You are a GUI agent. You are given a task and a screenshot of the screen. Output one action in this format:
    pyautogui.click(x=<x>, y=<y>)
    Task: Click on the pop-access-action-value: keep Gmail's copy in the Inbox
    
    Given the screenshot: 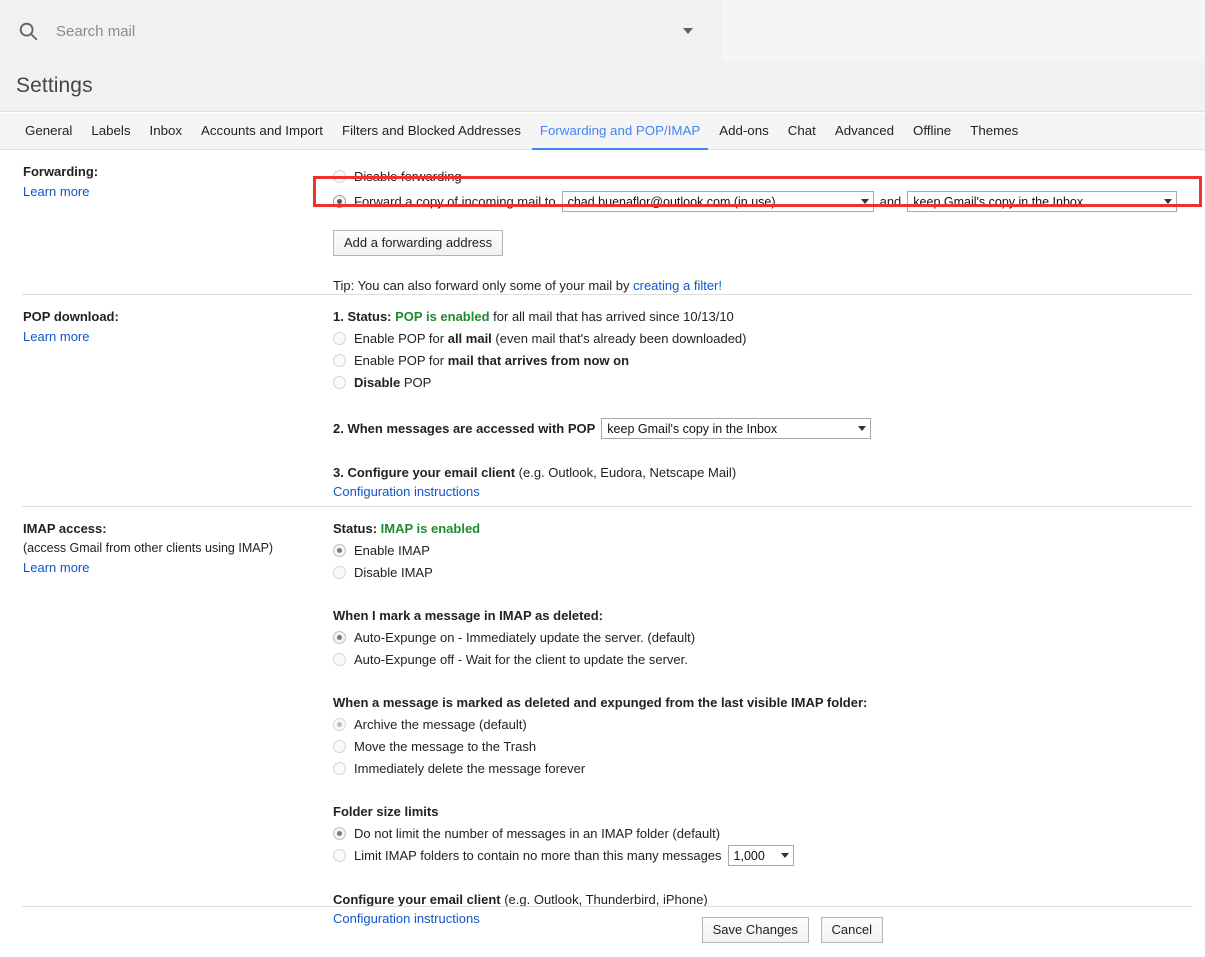 What is the action you would take?
    pyautogui.click(x=692, y=428)
    